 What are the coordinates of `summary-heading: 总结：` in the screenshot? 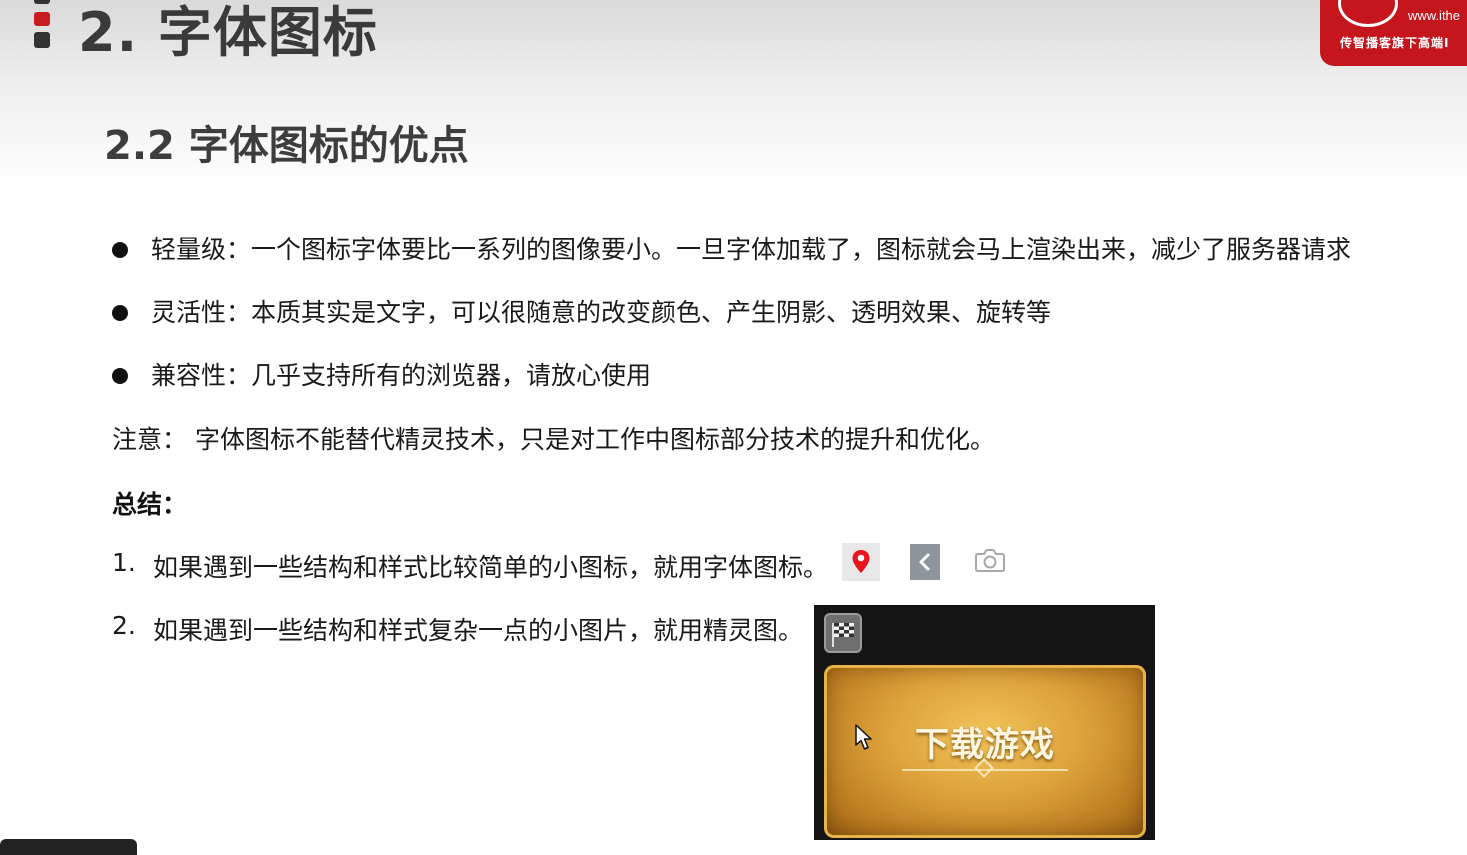 It's located at (150, 504).